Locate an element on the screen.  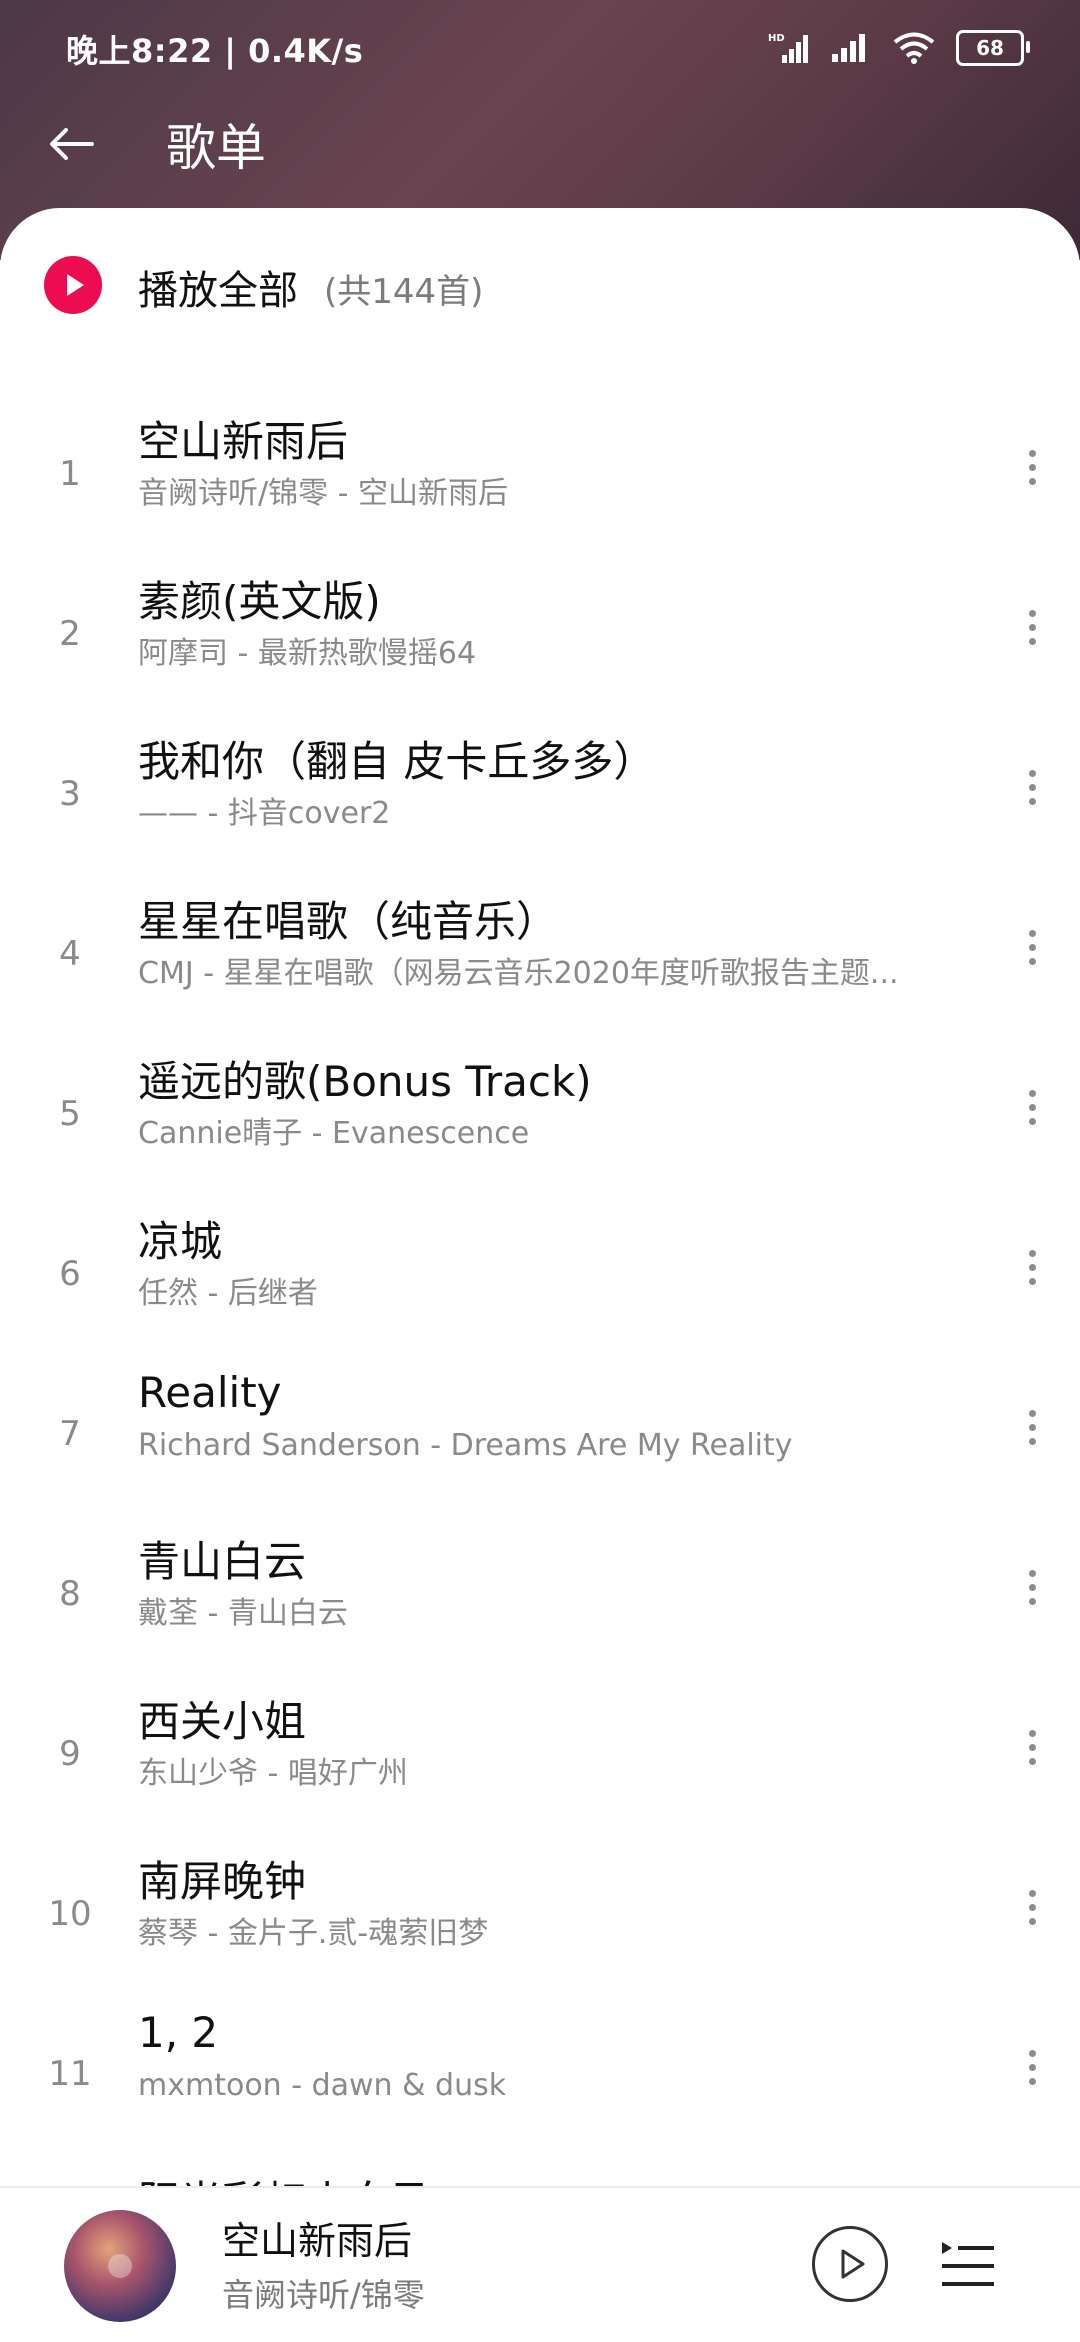
playlist-icon is located at coordinates (968, 2264).